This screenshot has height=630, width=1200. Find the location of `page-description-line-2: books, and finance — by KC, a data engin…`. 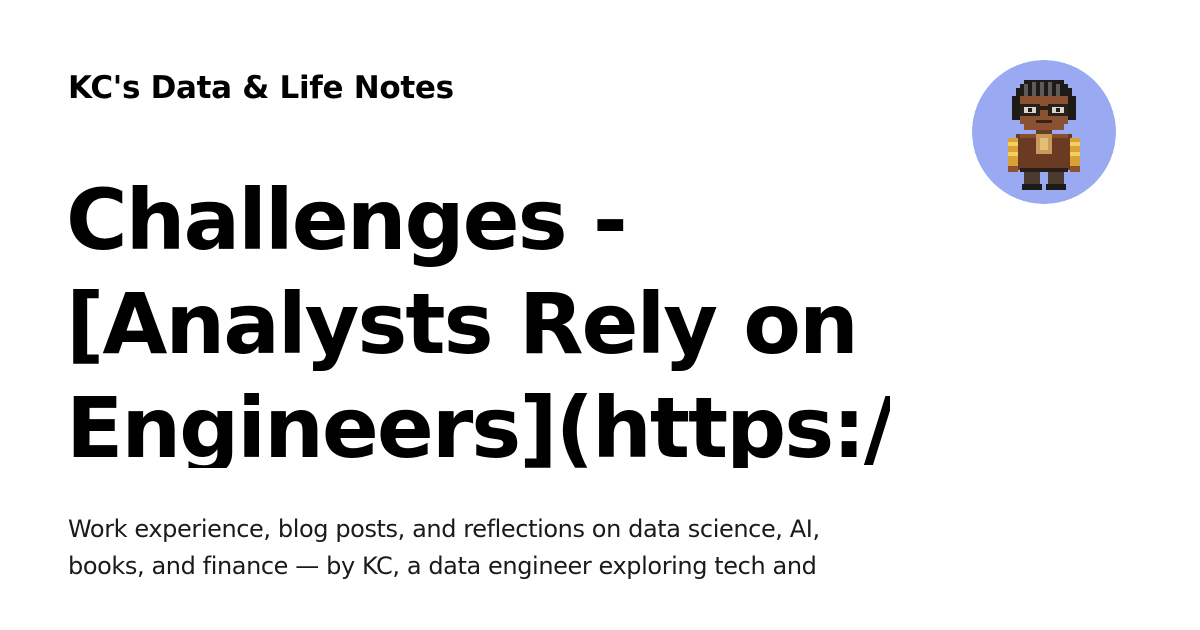

page-description-line-2: books, and finance — by KC, a data engin… is located at coordinates (442, 566).